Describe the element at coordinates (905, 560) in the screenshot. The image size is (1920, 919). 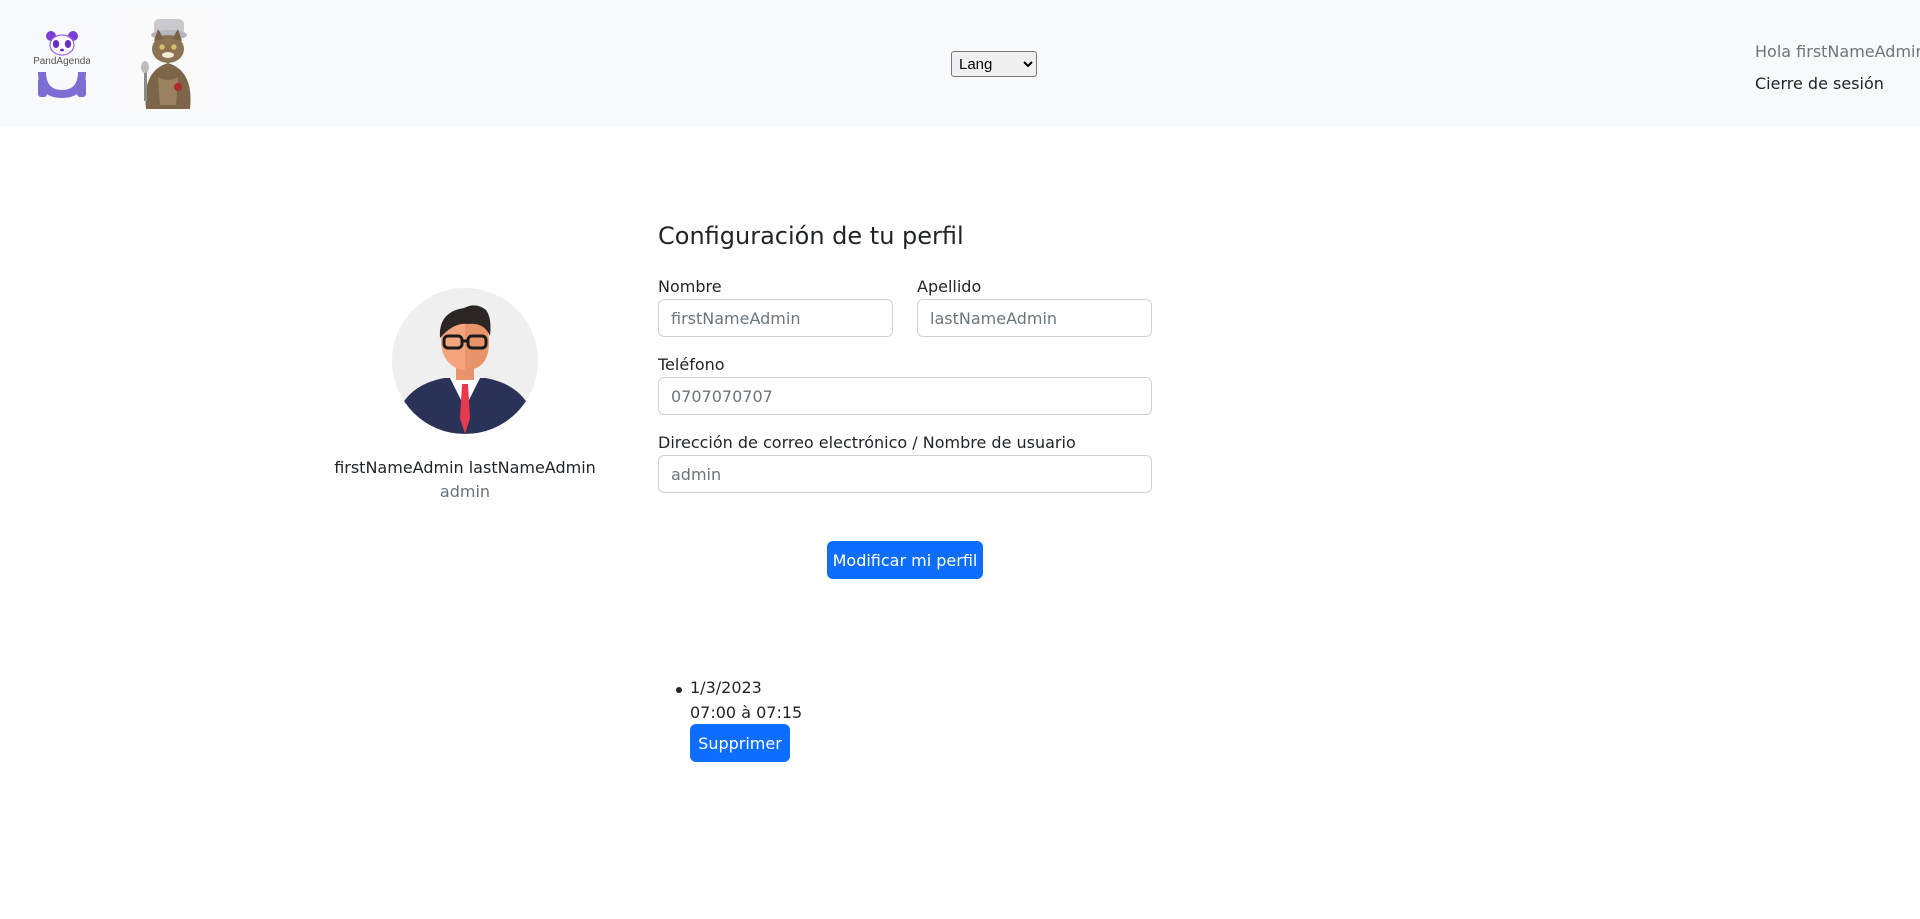
I see `modify-profile-button: Modificar mi perfil` at that location.